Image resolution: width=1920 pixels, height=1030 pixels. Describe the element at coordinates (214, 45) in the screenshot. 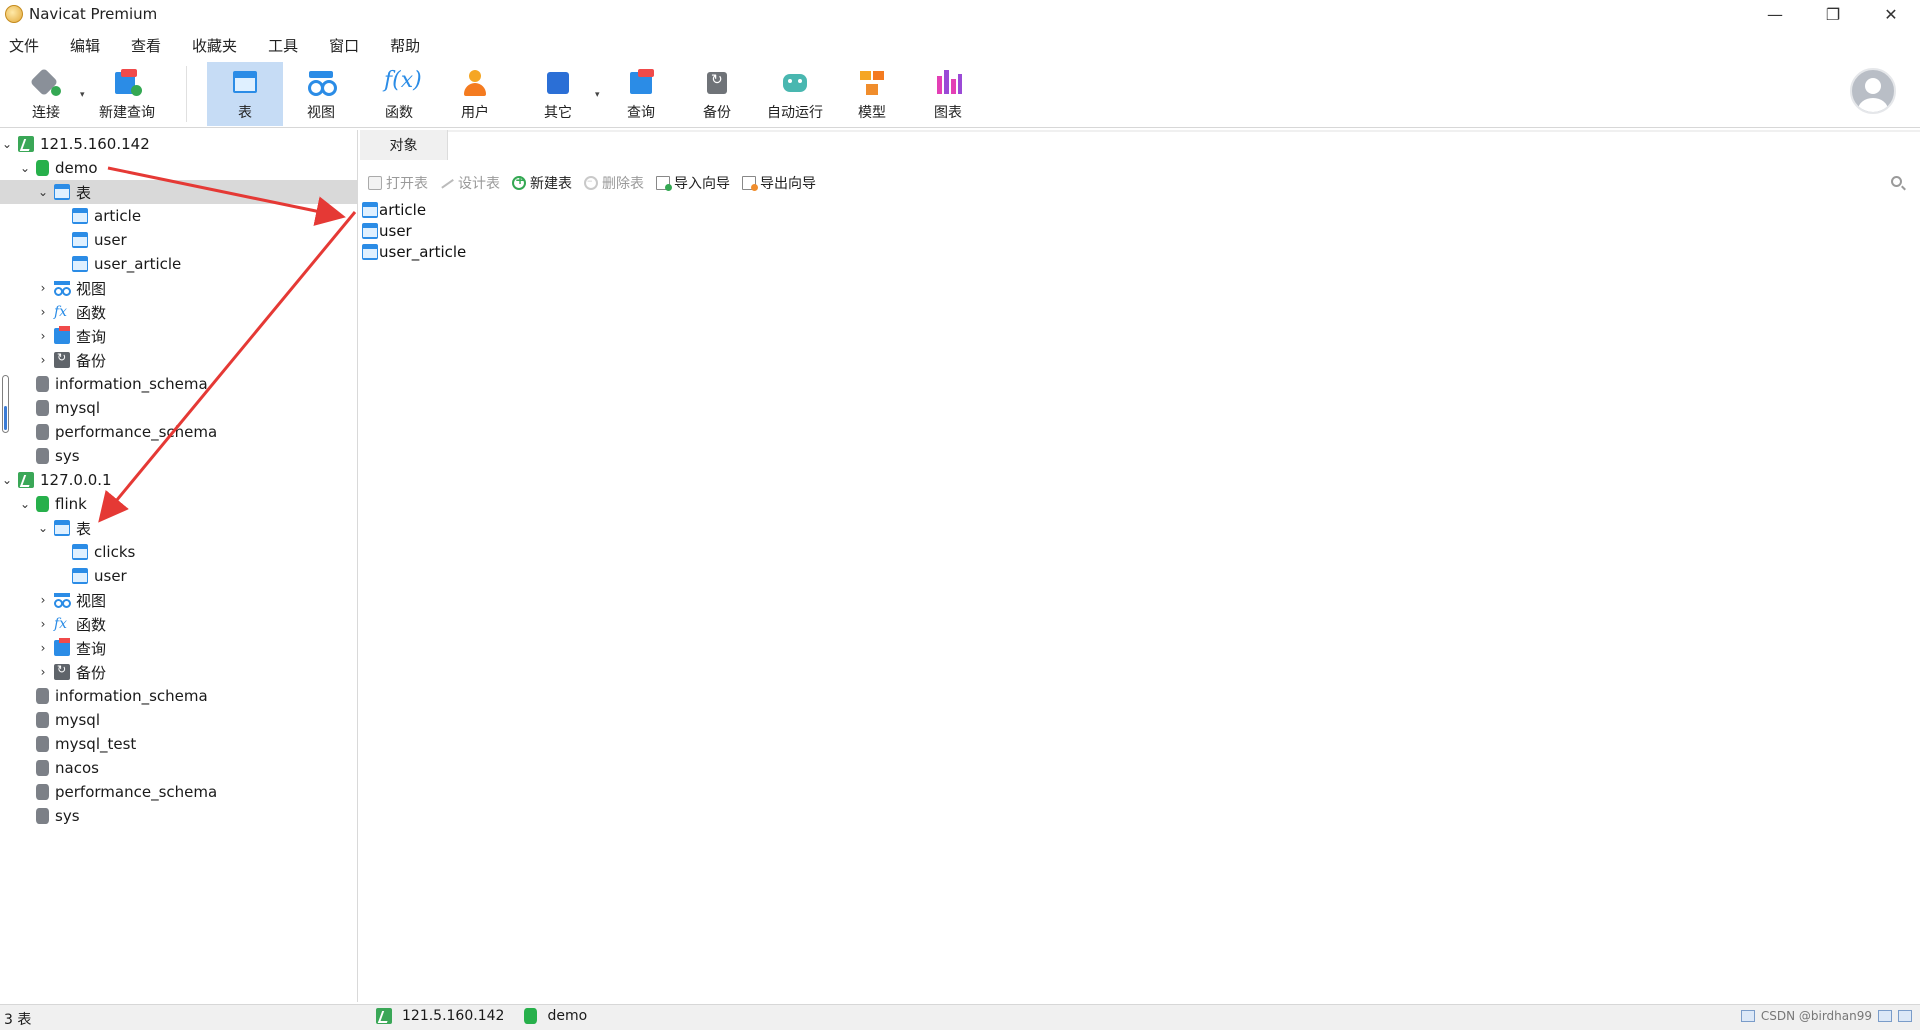

I see `menu-favorites: 收藏夹` at that location.